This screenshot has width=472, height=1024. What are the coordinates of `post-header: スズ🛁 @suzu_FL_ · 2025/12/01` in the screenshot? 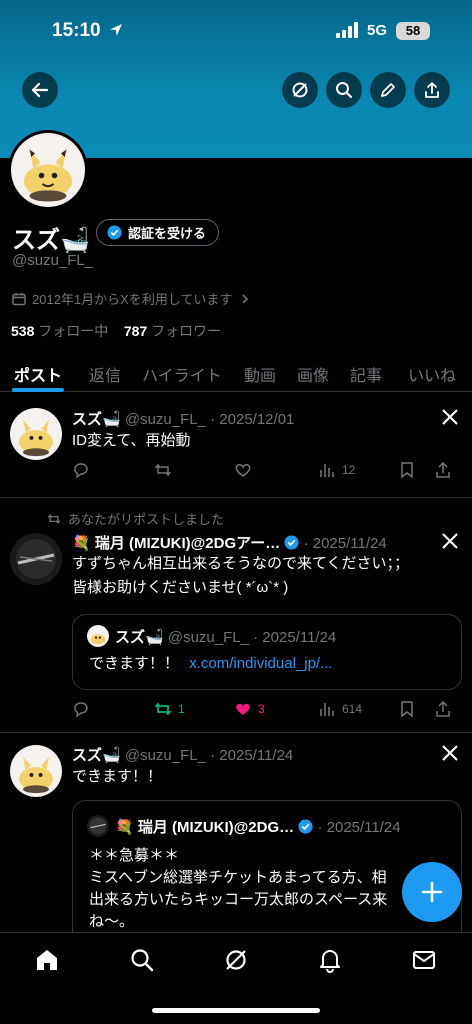 It's located at (183, 418).